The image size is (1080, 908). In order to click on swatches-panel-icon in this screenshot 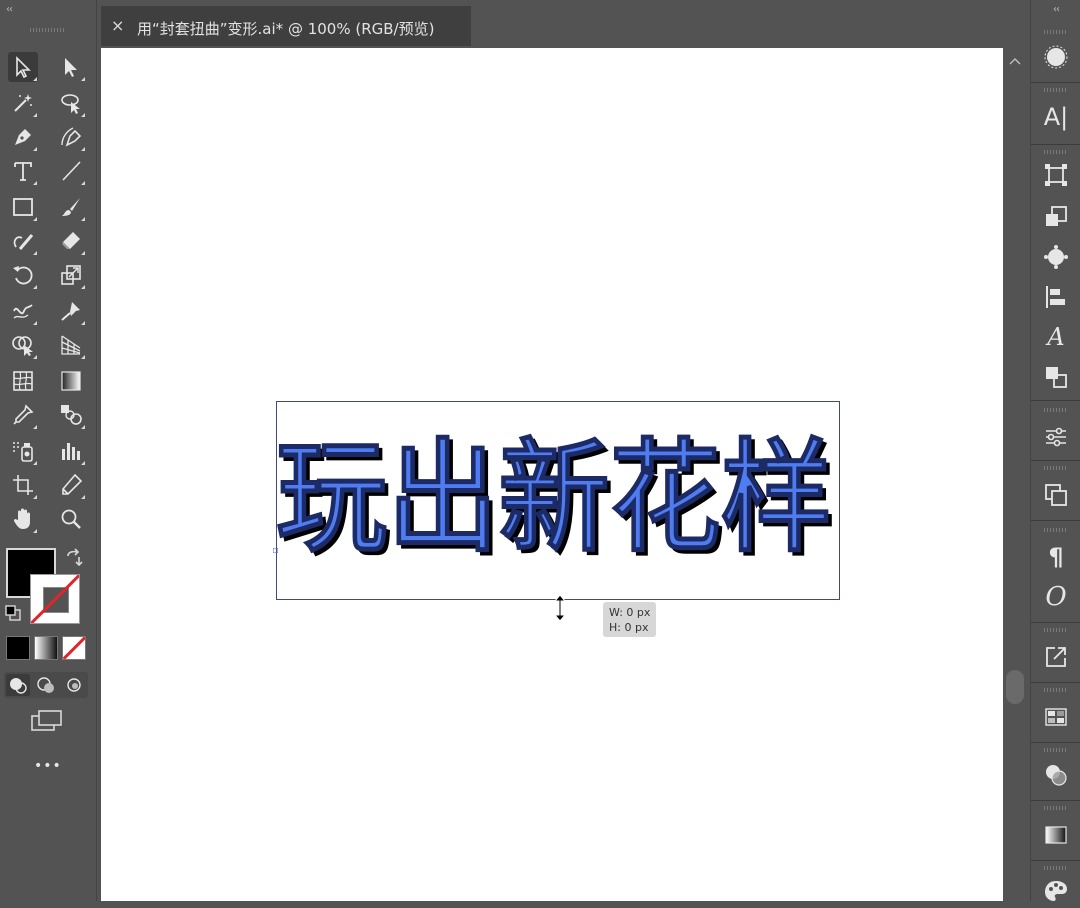, I will do `click(1056, 717)`.